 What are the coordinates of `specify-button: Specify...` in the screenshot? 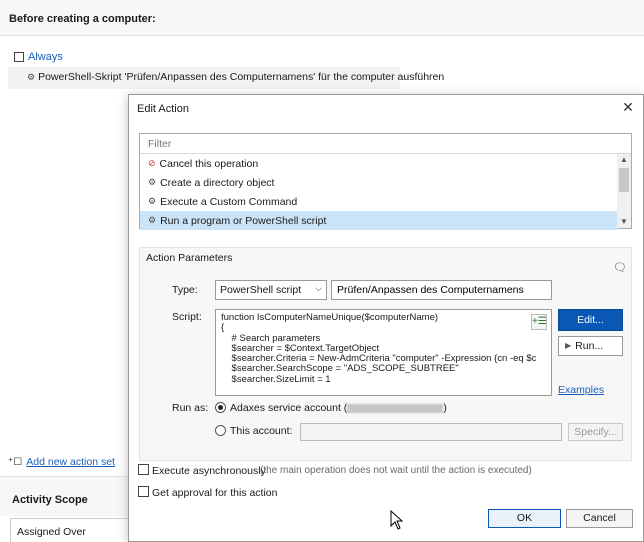 It's located at (595, 432).